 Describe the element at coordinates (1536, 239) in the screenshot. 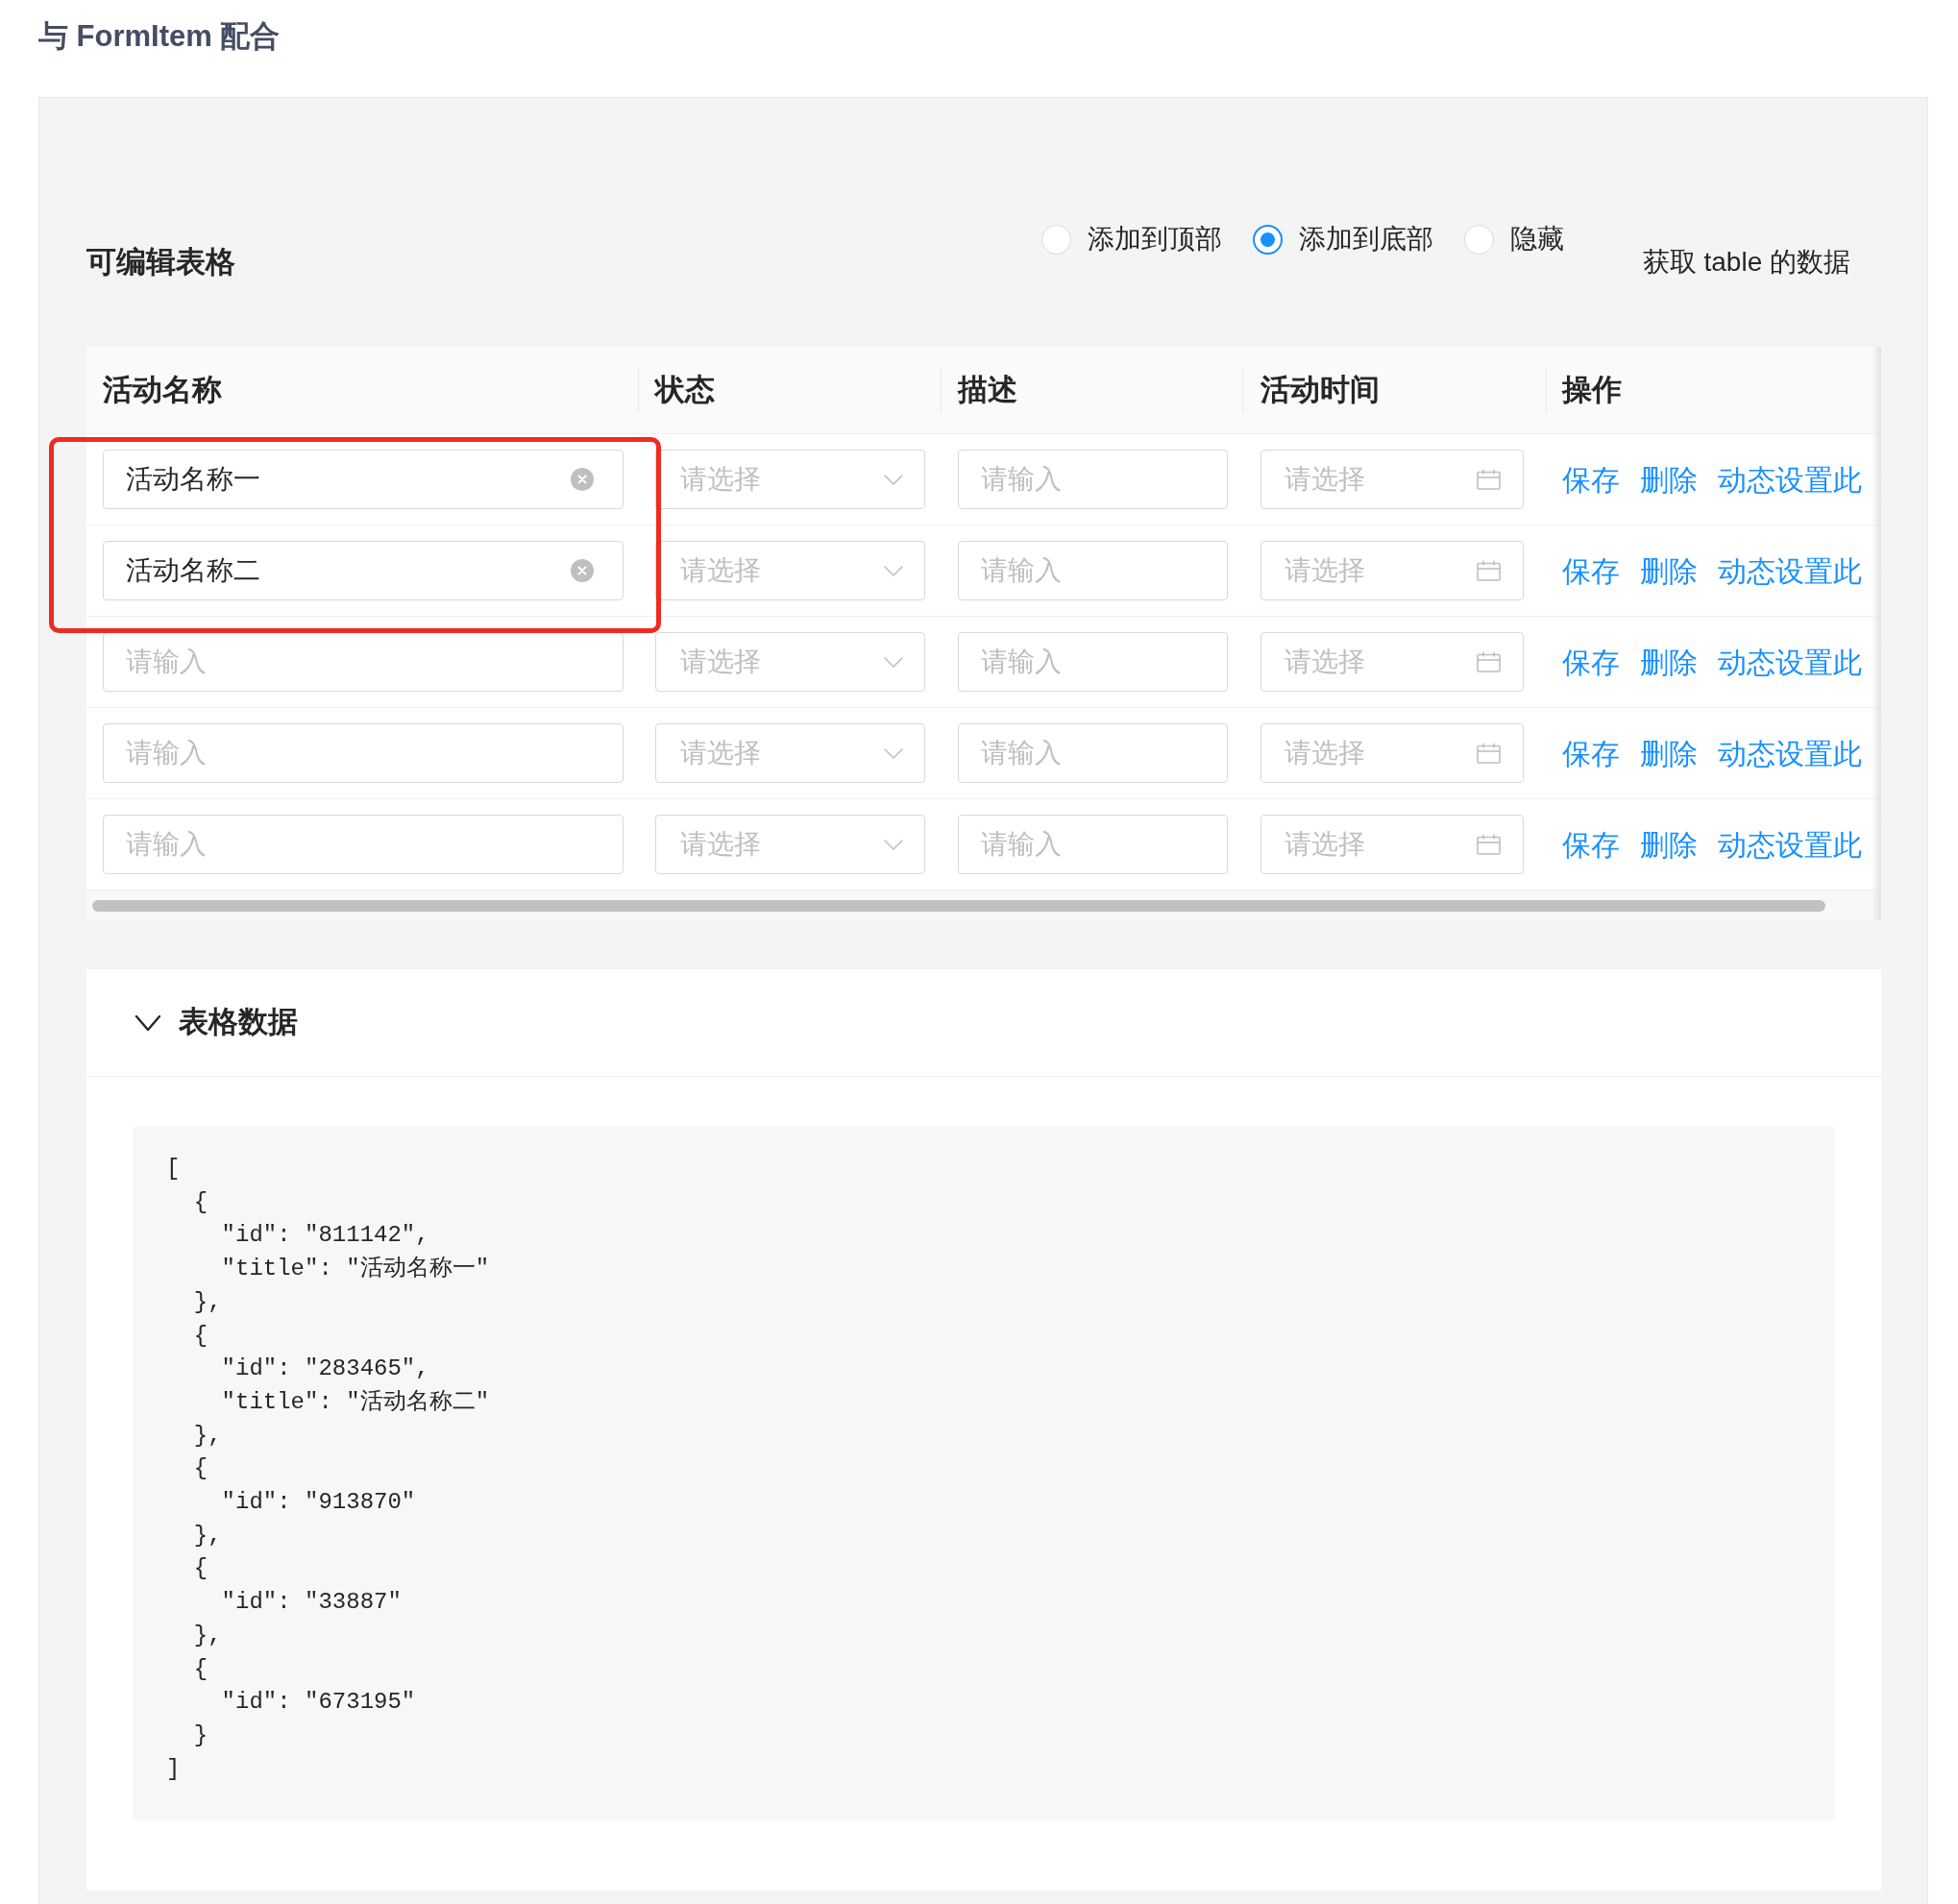

I see `radio-label: 隐藏` at that location.